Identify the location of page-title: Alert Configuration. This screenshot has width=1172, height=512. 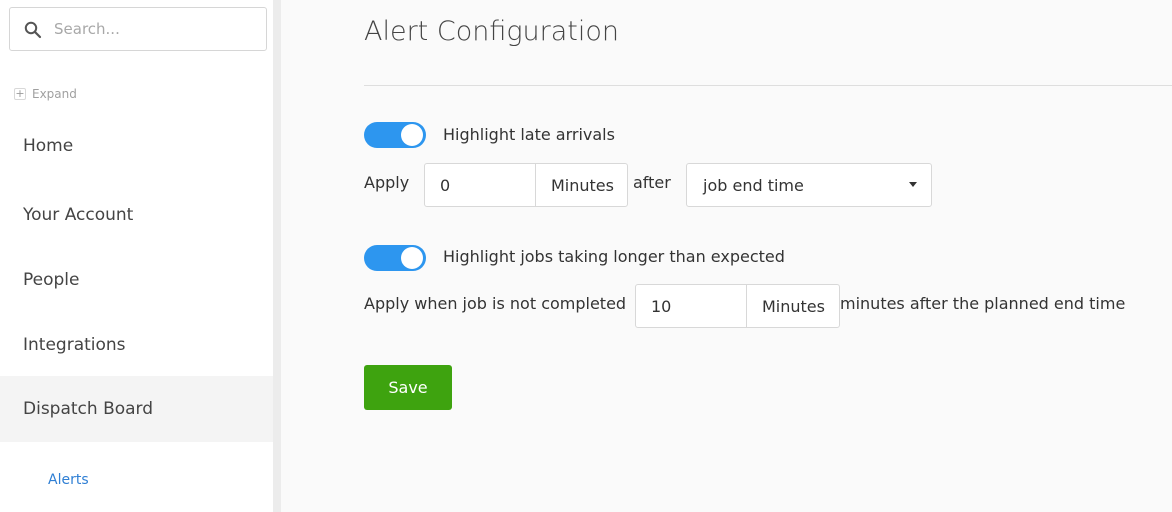
(492, 31).